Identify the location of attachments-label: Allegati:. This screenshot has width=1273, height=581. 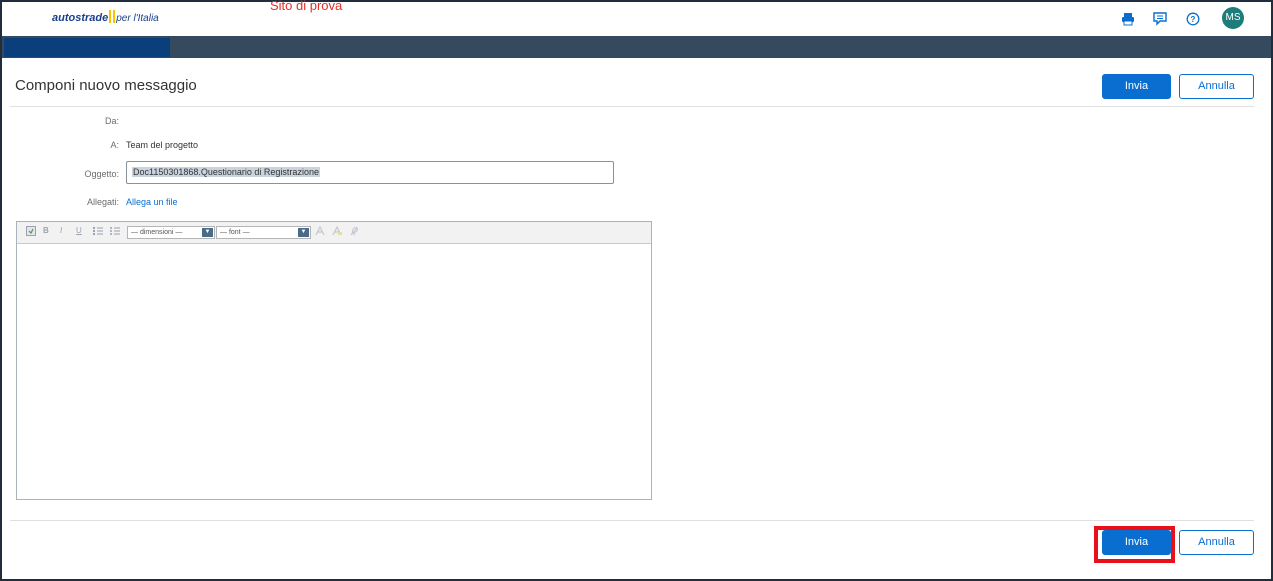
(102, 202).